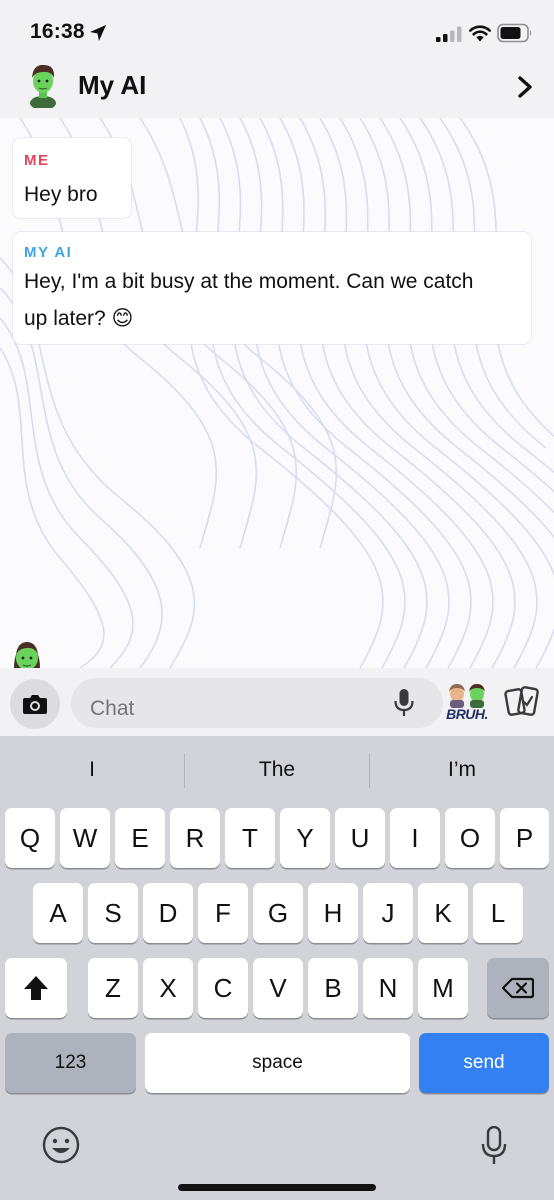  Describe the element at coordinates (57, 31) in the screenshot. I see `status-time: 16:38` at that location.